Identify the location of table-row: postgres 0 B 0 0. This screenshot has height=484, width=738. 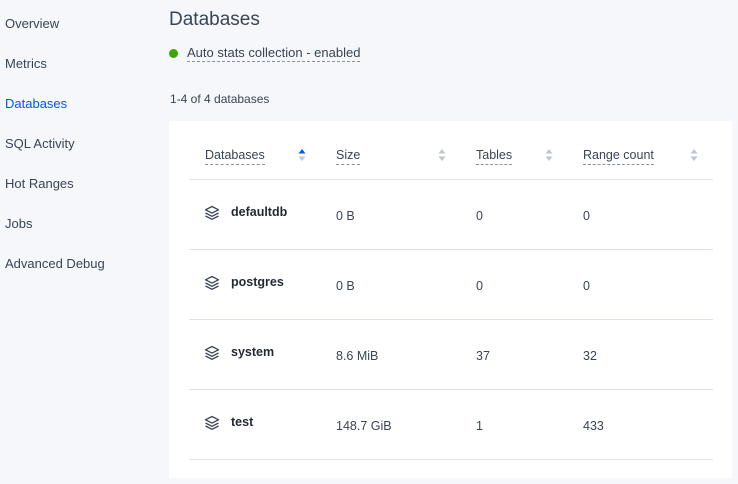
(451, 285).